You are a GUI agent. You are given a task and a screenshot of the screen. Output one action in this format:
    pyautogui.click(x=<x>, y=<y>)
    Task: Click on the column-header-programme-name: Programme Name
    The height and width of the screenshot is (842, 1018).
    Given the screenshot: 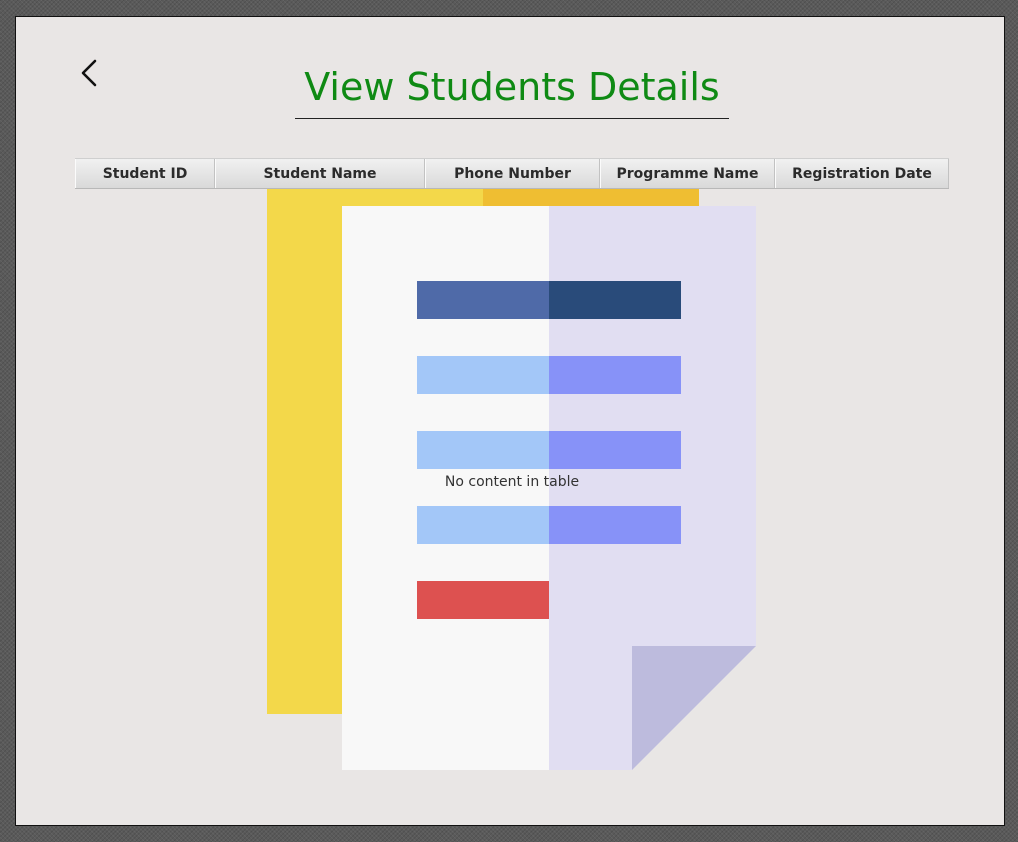 What is the action you would take?
    pyautogui.click(x=687, y=173)
    